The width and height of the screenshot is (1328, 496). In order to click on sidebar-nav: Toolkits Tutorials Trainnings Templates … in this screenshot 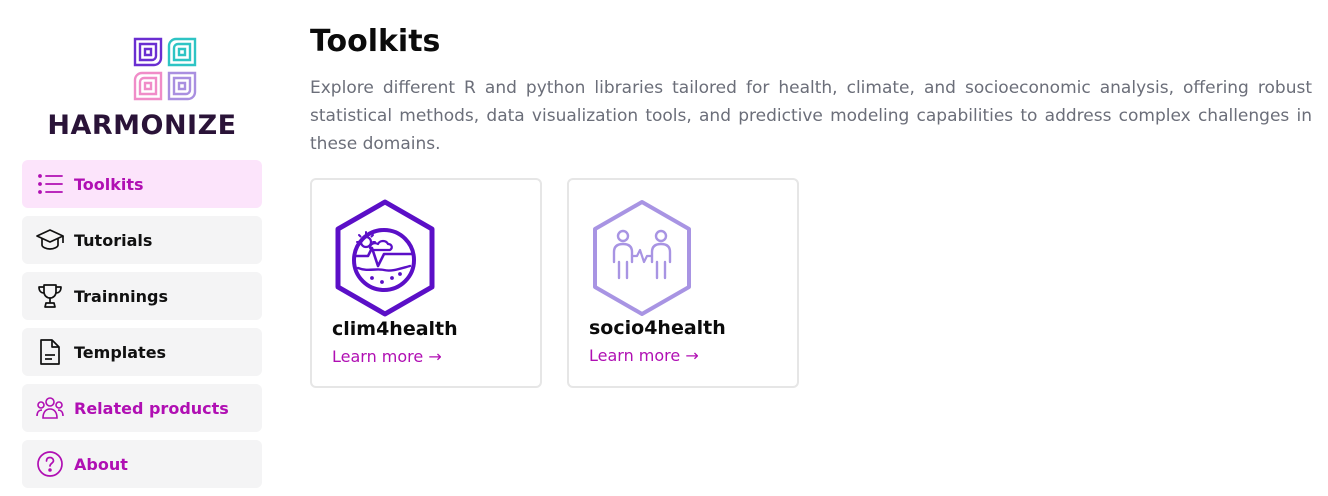, I will do `click(142, 328)`.